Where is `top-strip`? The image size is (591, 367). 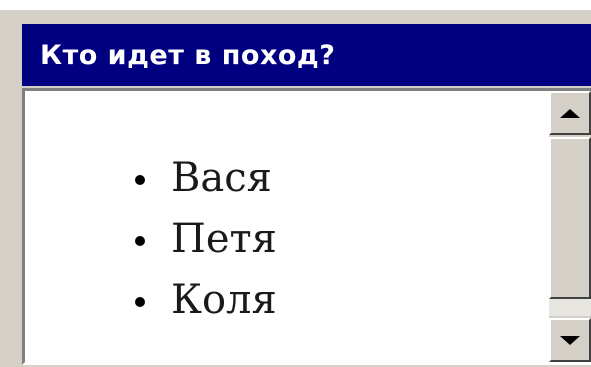 top-strip is located at coordinates (295, 5).